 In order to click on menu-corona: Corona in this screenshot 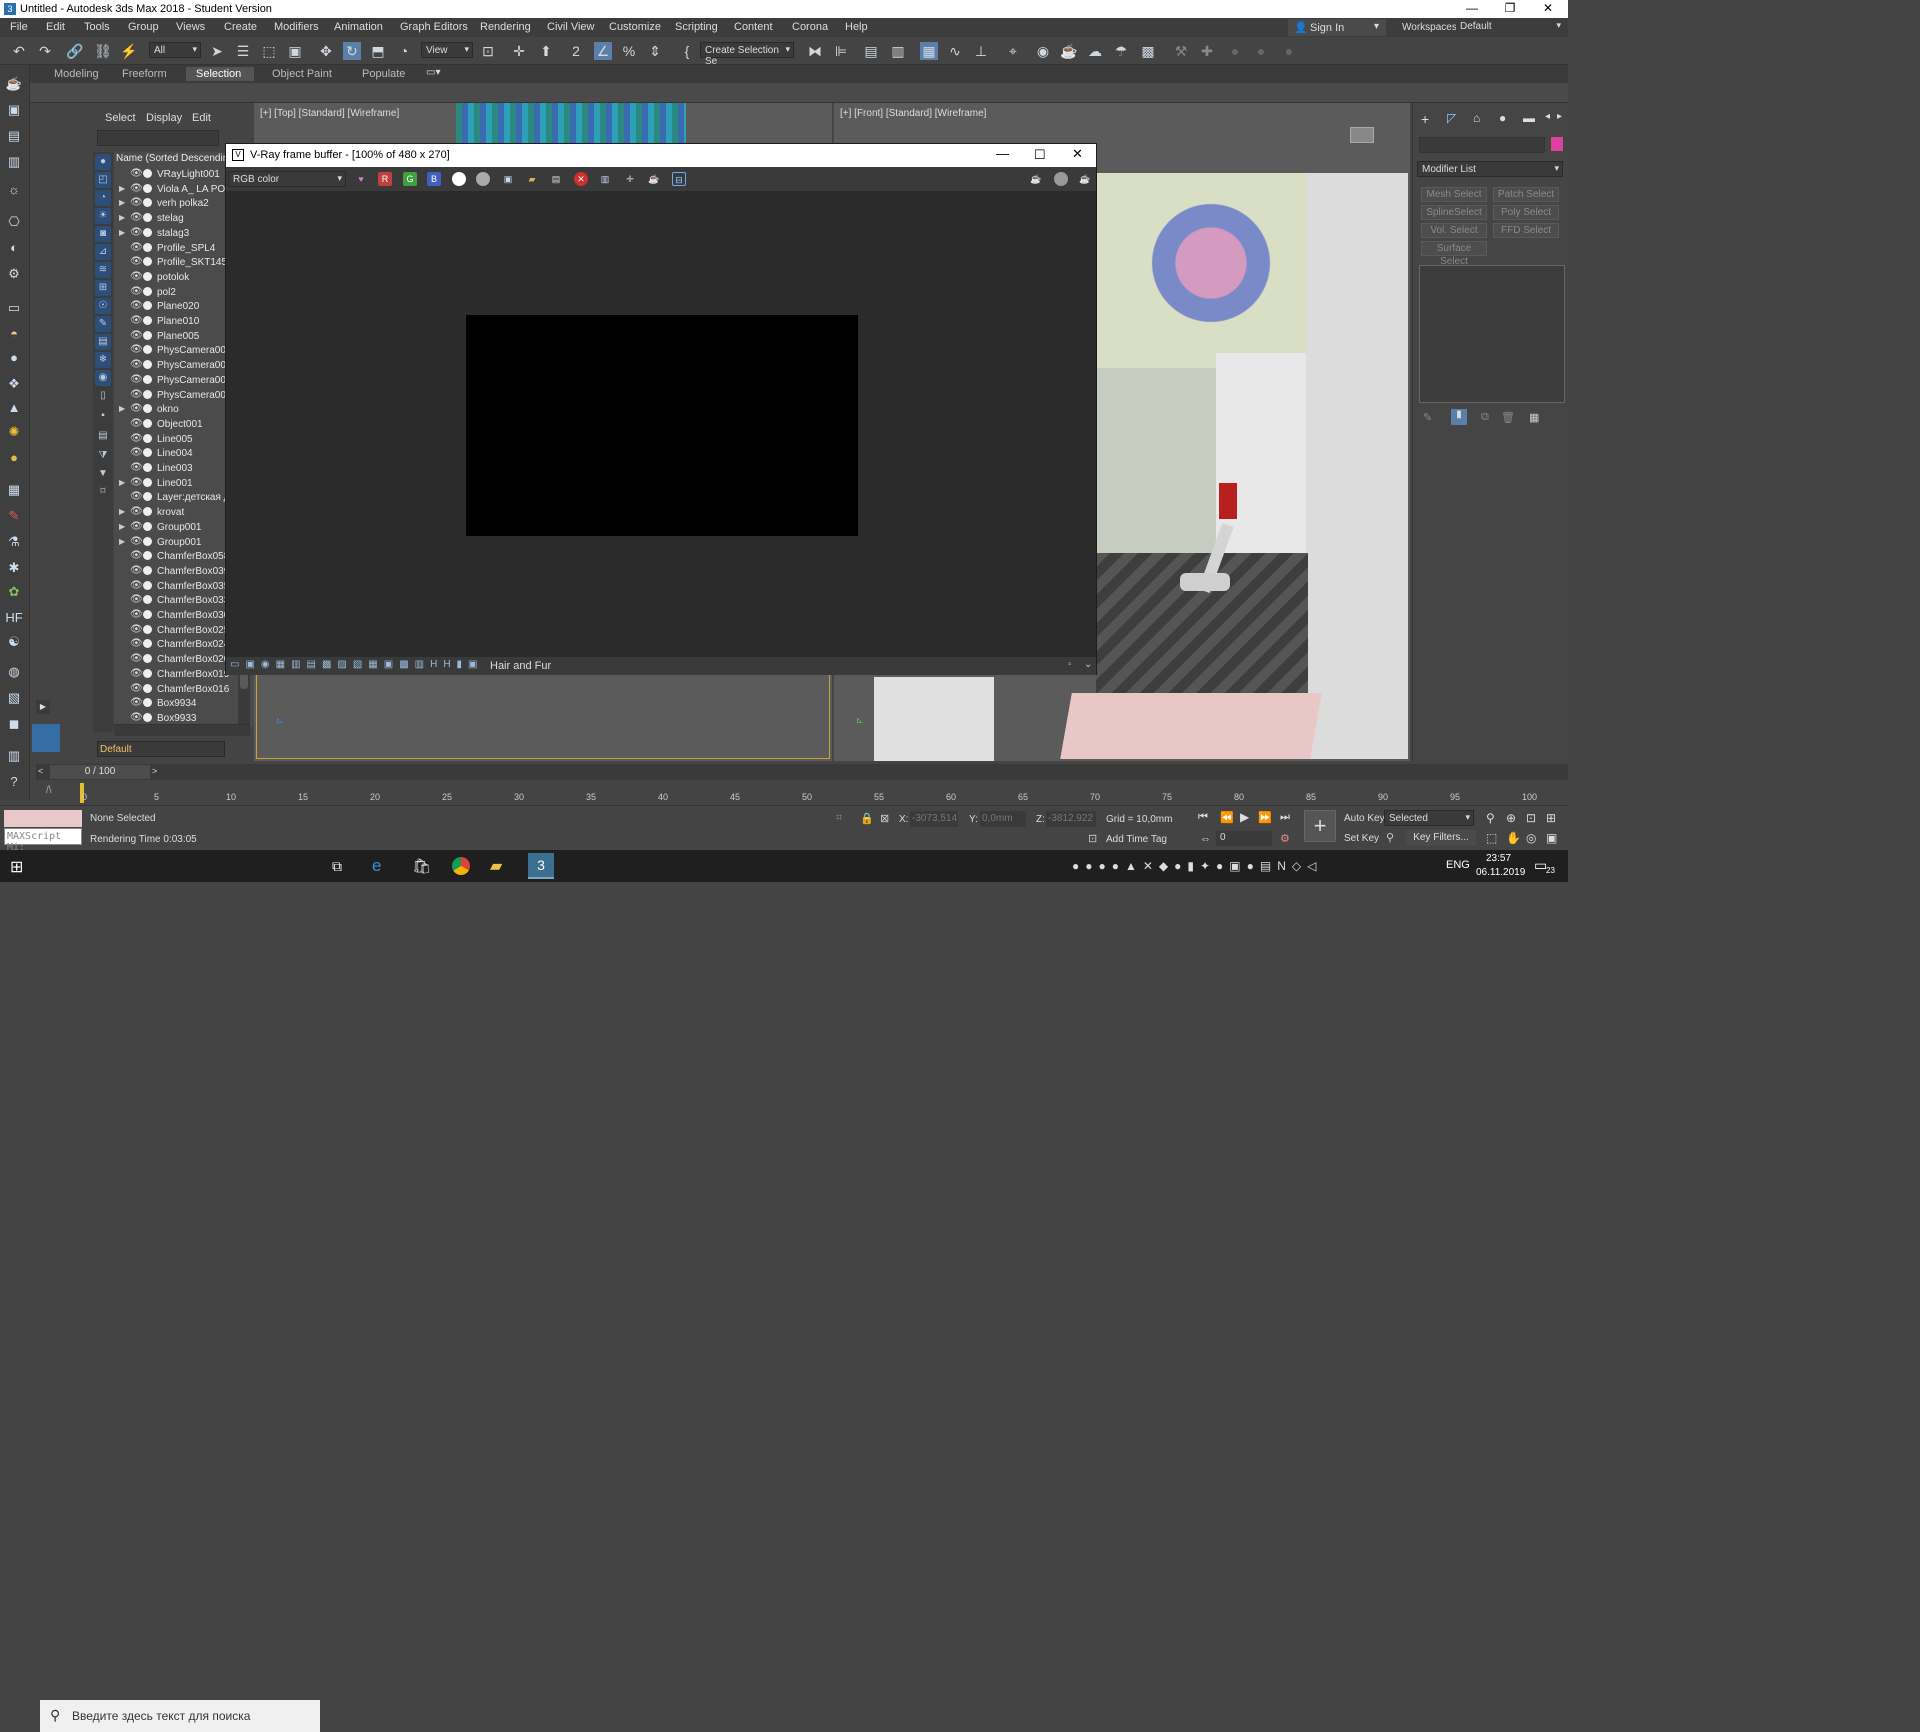, I will do `click(810, 27)`.